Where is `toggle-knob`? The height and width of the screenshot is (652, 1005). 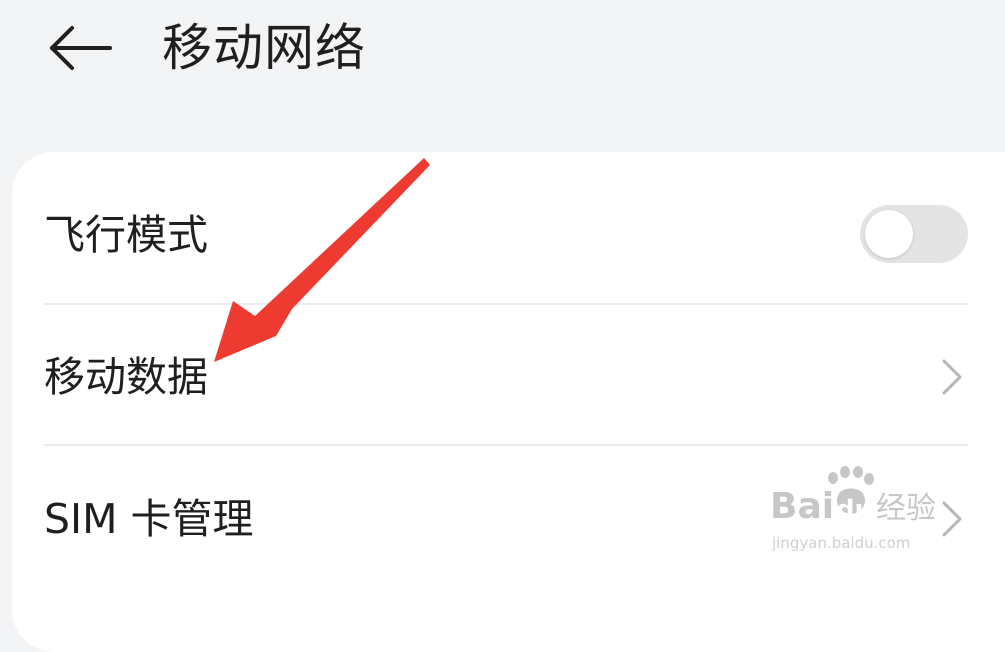 toggle-knob is located at coordinates (889, 234).